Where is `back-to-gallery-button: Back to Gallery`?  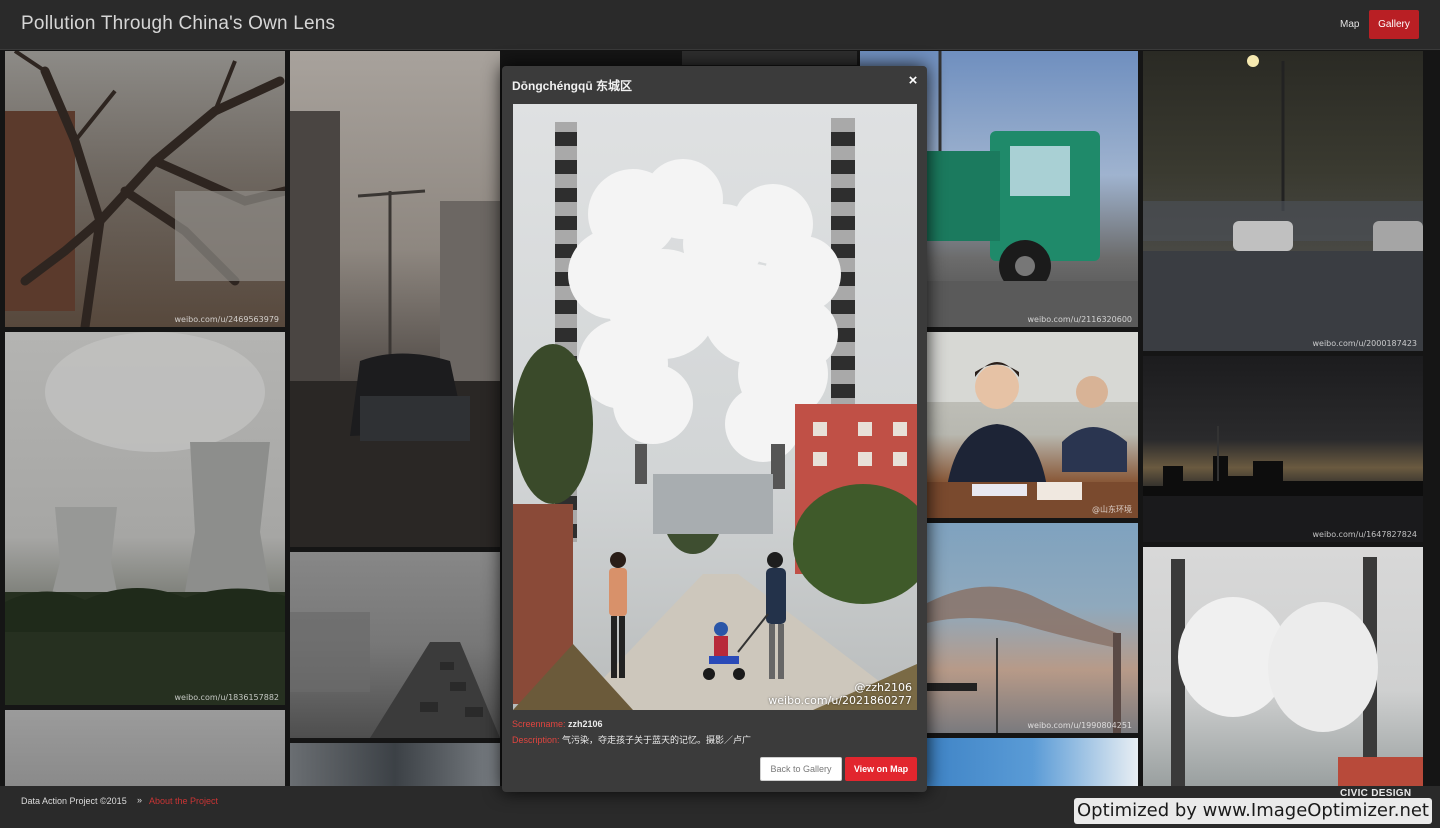 back-to-gallery-button: Back to Gallery is located at coordinates (801, 769).